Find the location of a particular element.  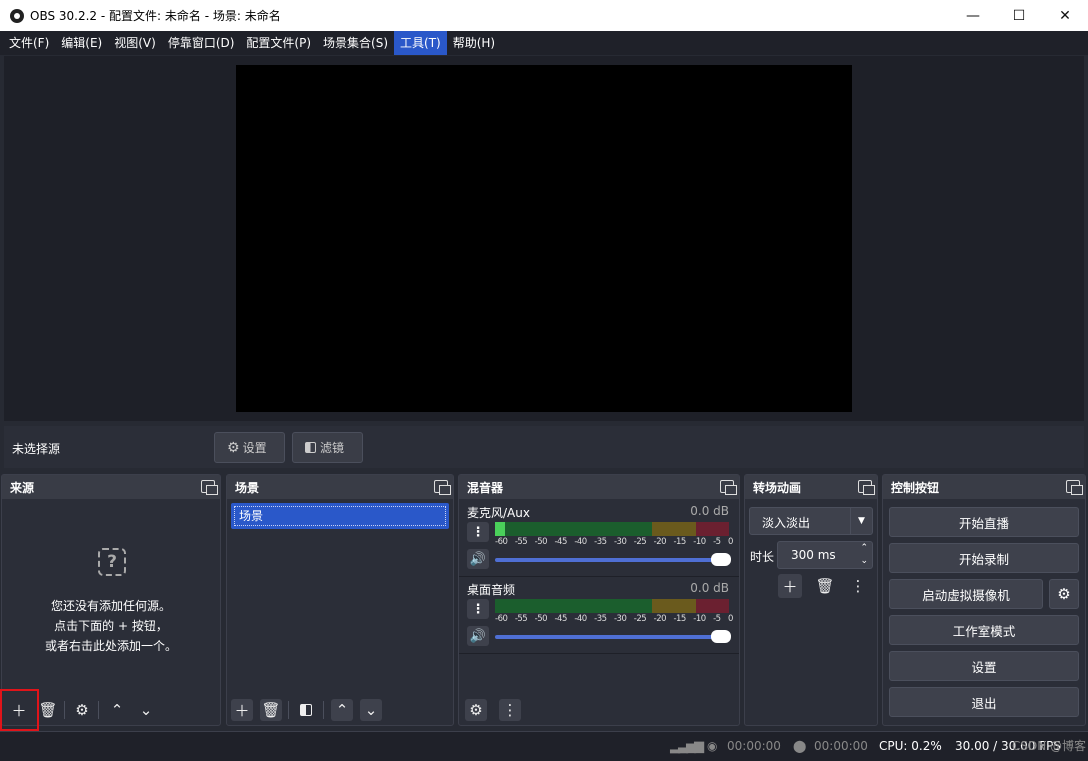

virtual-camera-settings-button: ⚙ is located at coordinates (1064, 594).